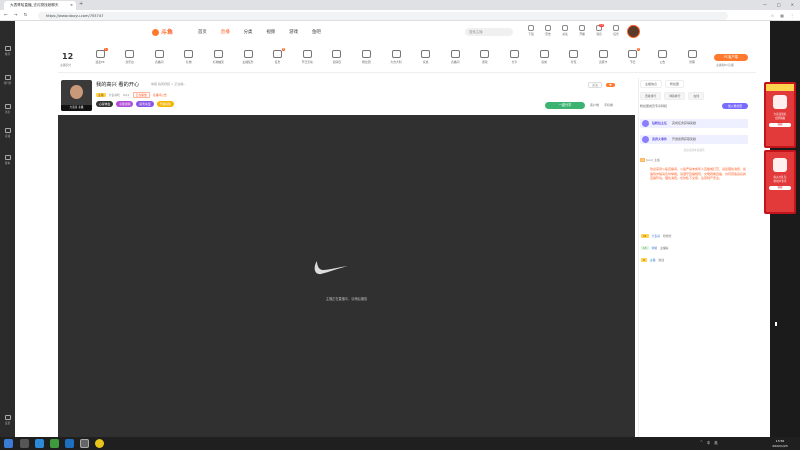 The height and width of the screenshot is (450, 800). Describe the element at coordinates (202, 32) in the screenshot. I see `nav-item-0: 首页` at that location.